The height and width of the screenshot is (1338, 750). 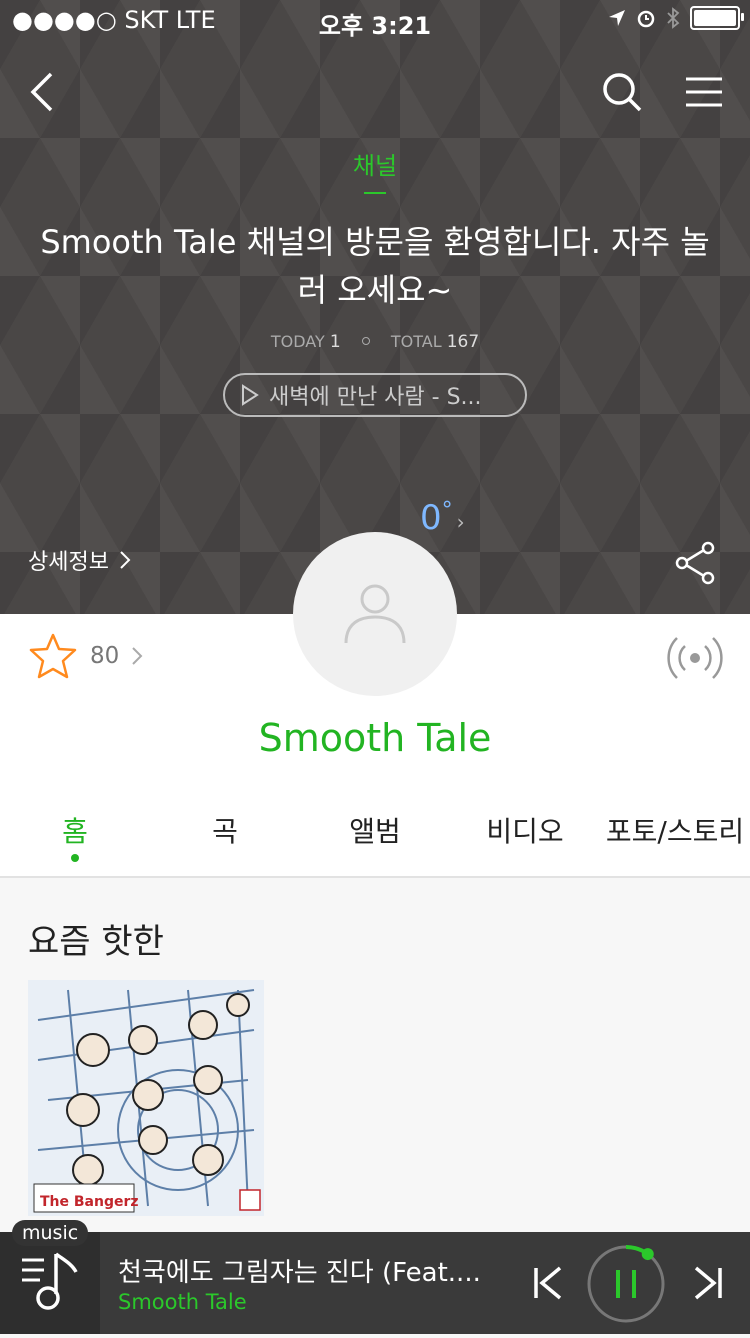 What do you see at coordinates (53, 656) in the screenshot?
I see `star-icon` at bounding box center [53, 656].